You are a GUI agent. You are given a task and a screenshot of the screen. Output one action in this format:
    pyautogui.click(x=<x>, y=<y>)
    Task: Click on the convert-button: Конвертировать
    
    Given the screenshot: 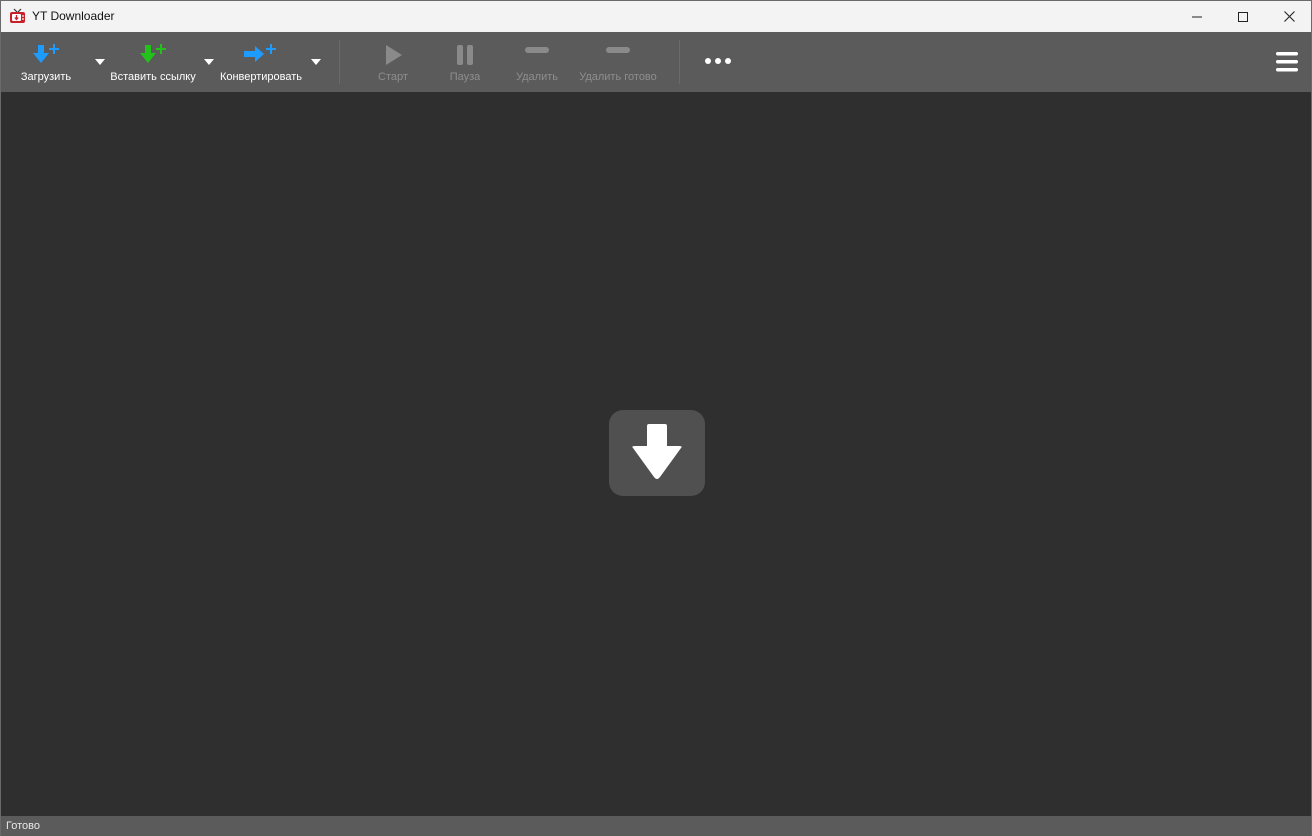 What is the action you would take?
    pyautogui.click(x=261, y=62)
    